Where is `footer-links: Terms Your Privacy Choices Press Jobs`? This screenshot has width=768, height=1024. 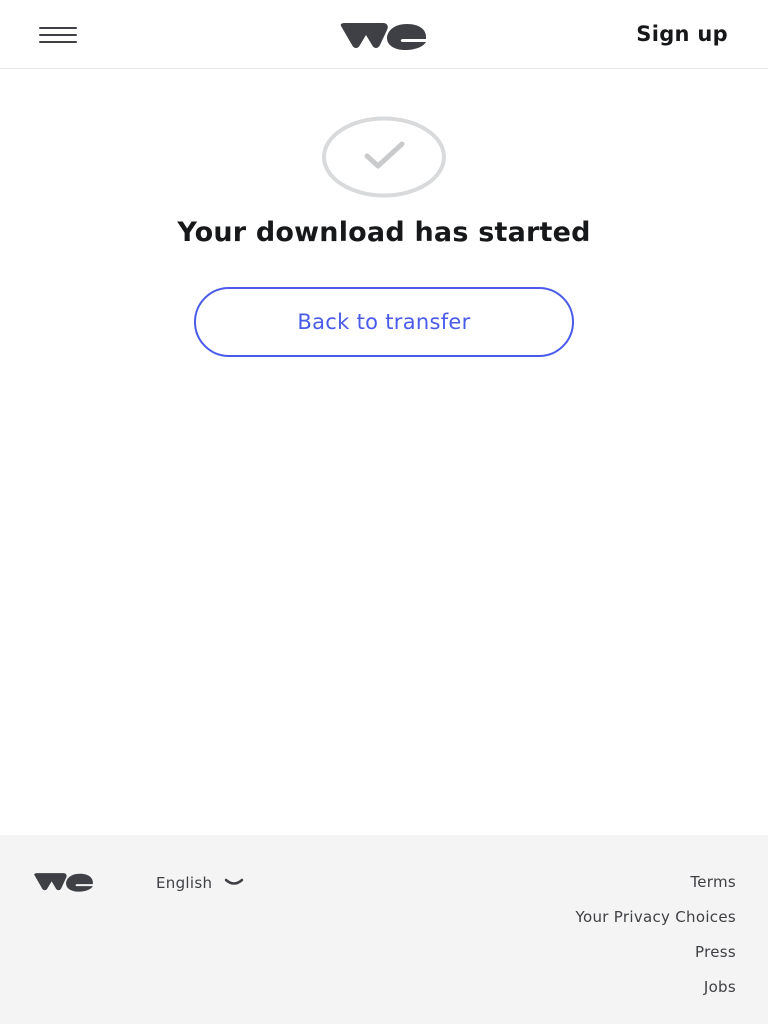 footer-links: Terms Your Privacy Choices Press Jobs is located at coordinates (656, 943).